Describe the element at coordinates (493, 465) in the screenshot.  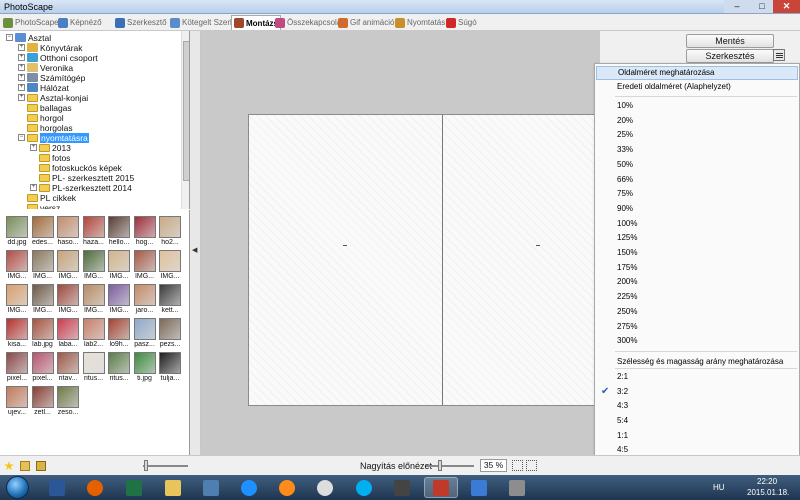
I see `zoom-value: 35 %` at that location.